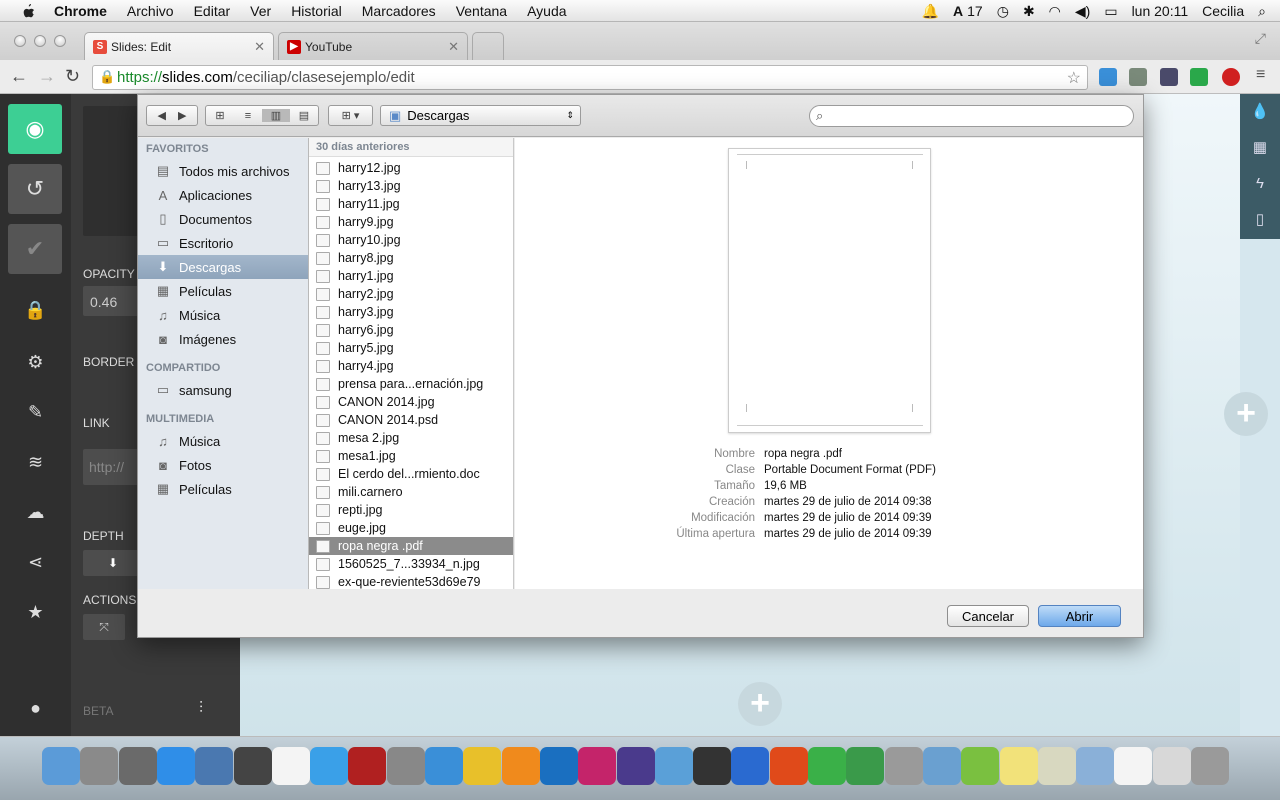 The width and height of the screenshot is (1280, 800). I want to click on dashboard-icon, so click(137, 766).